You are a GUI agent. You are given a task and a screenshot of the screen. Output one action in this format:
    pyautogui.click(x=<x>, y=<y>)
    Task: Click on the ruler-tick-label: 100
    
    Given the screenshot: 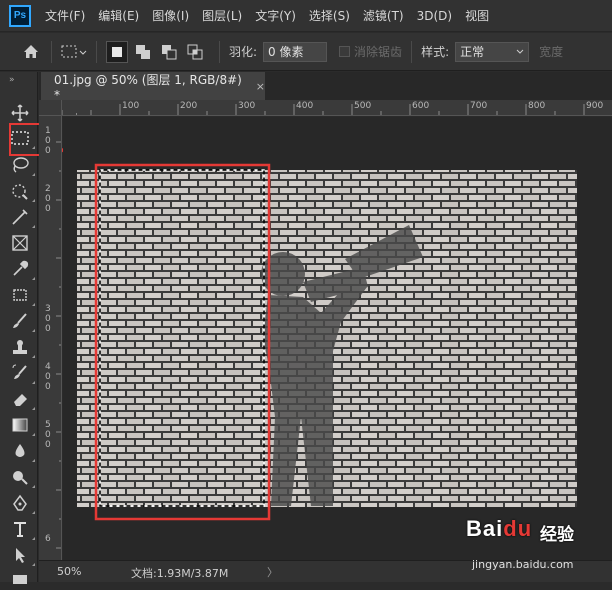 What is the action you would take?
    pyautogui.click(x=131, y=106)
    